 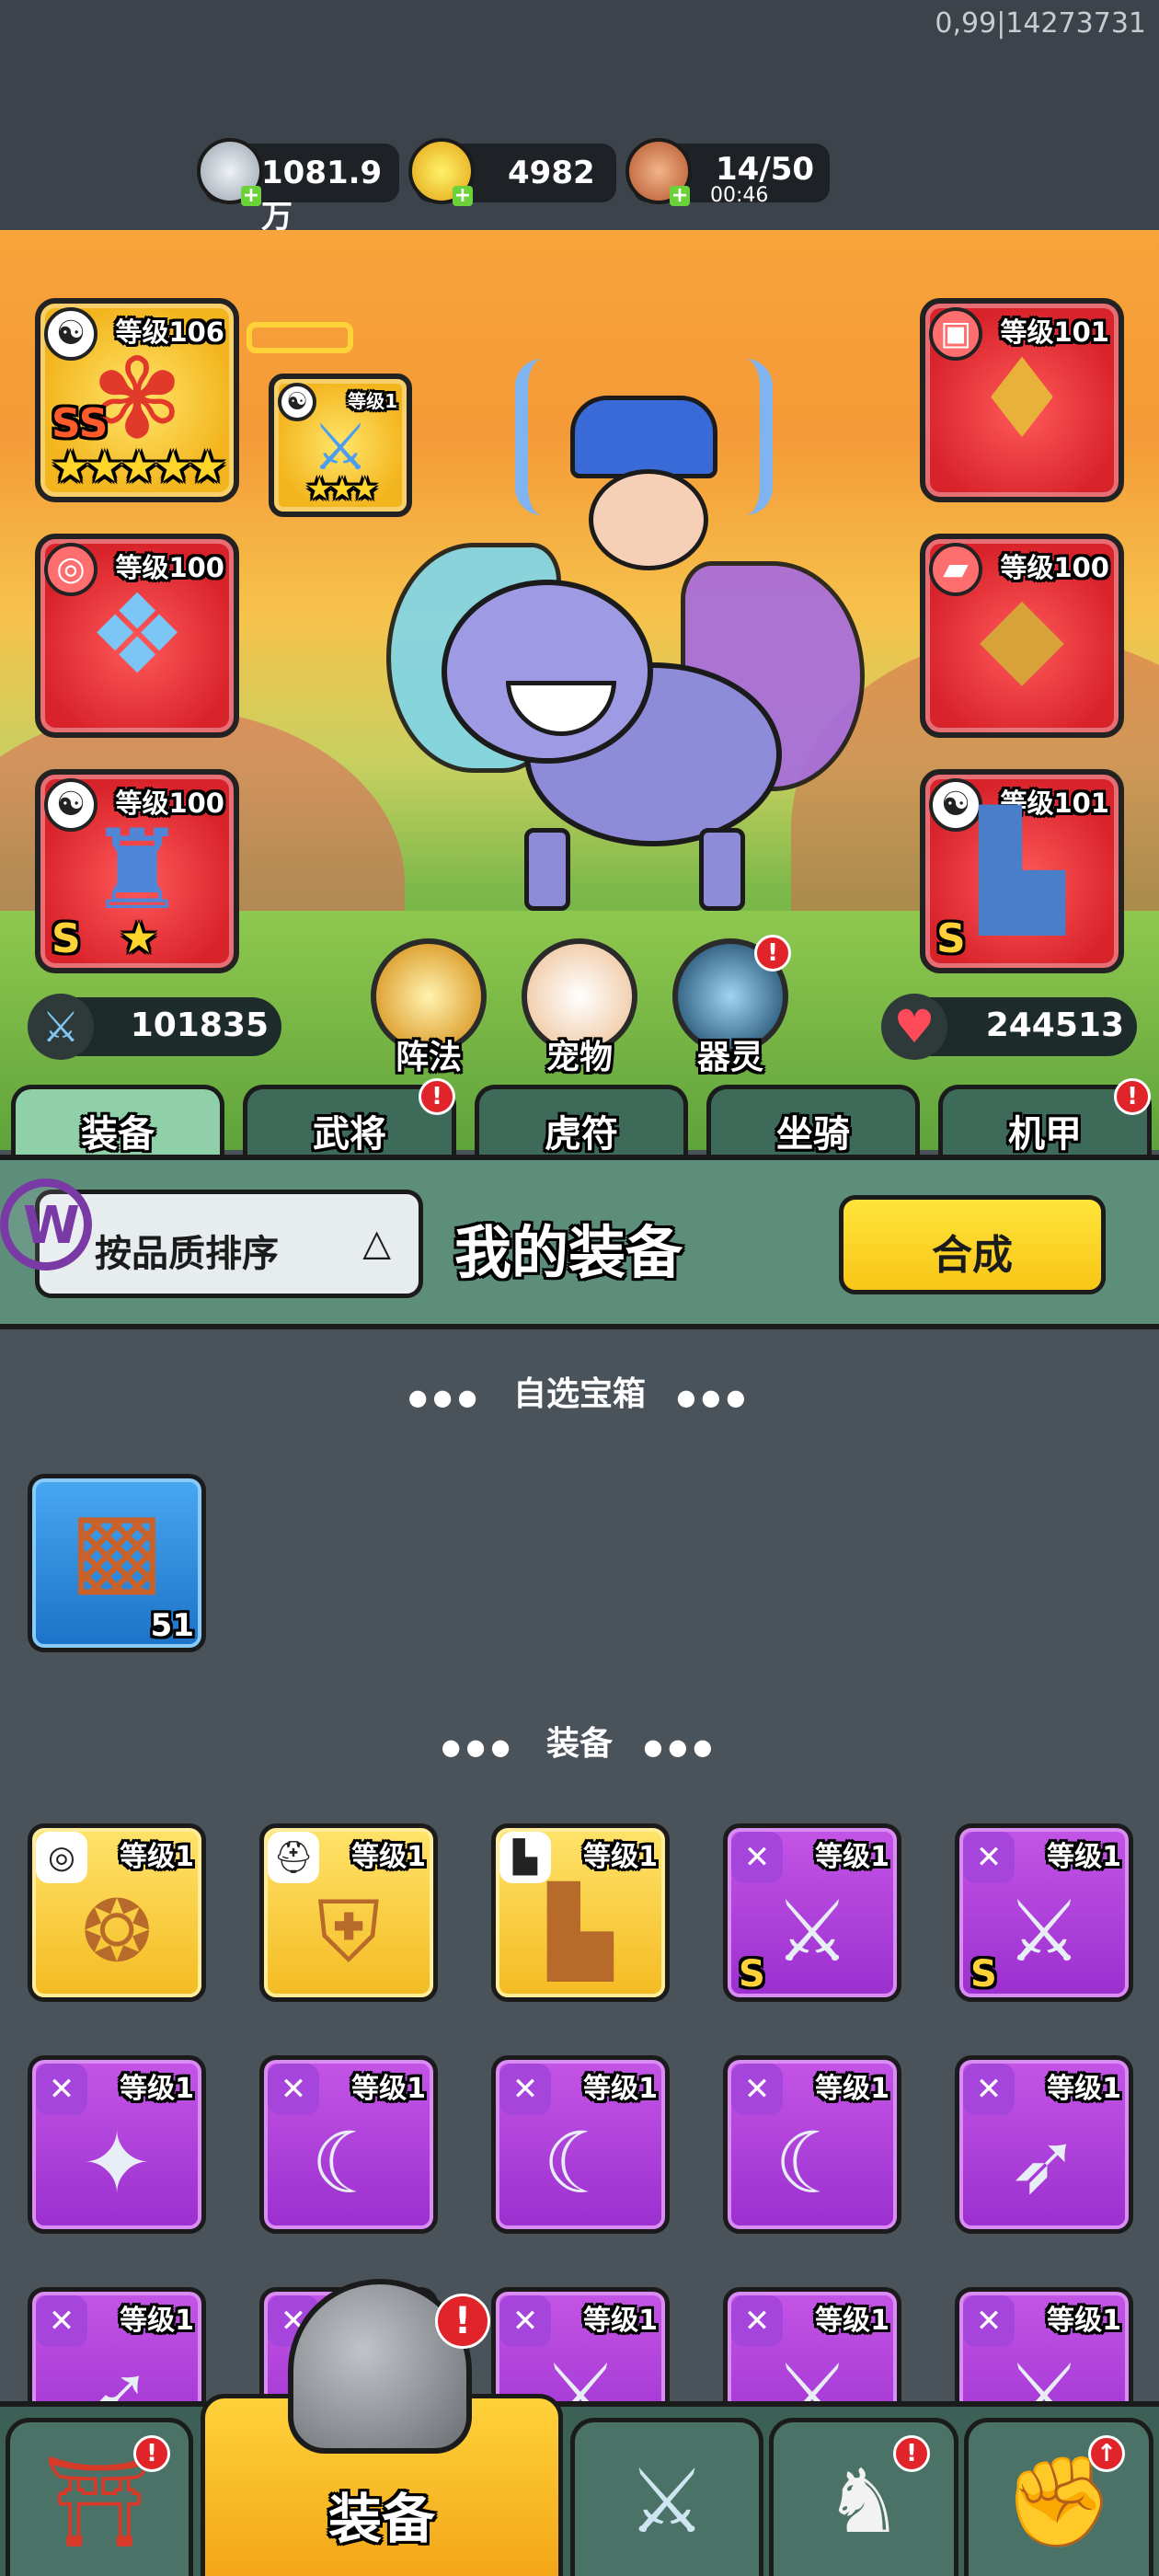 What do you see at coordinates (813, 1134) in the screenshot?
I see `tab-label: 坐骑` at bounding box center [813, 1134].